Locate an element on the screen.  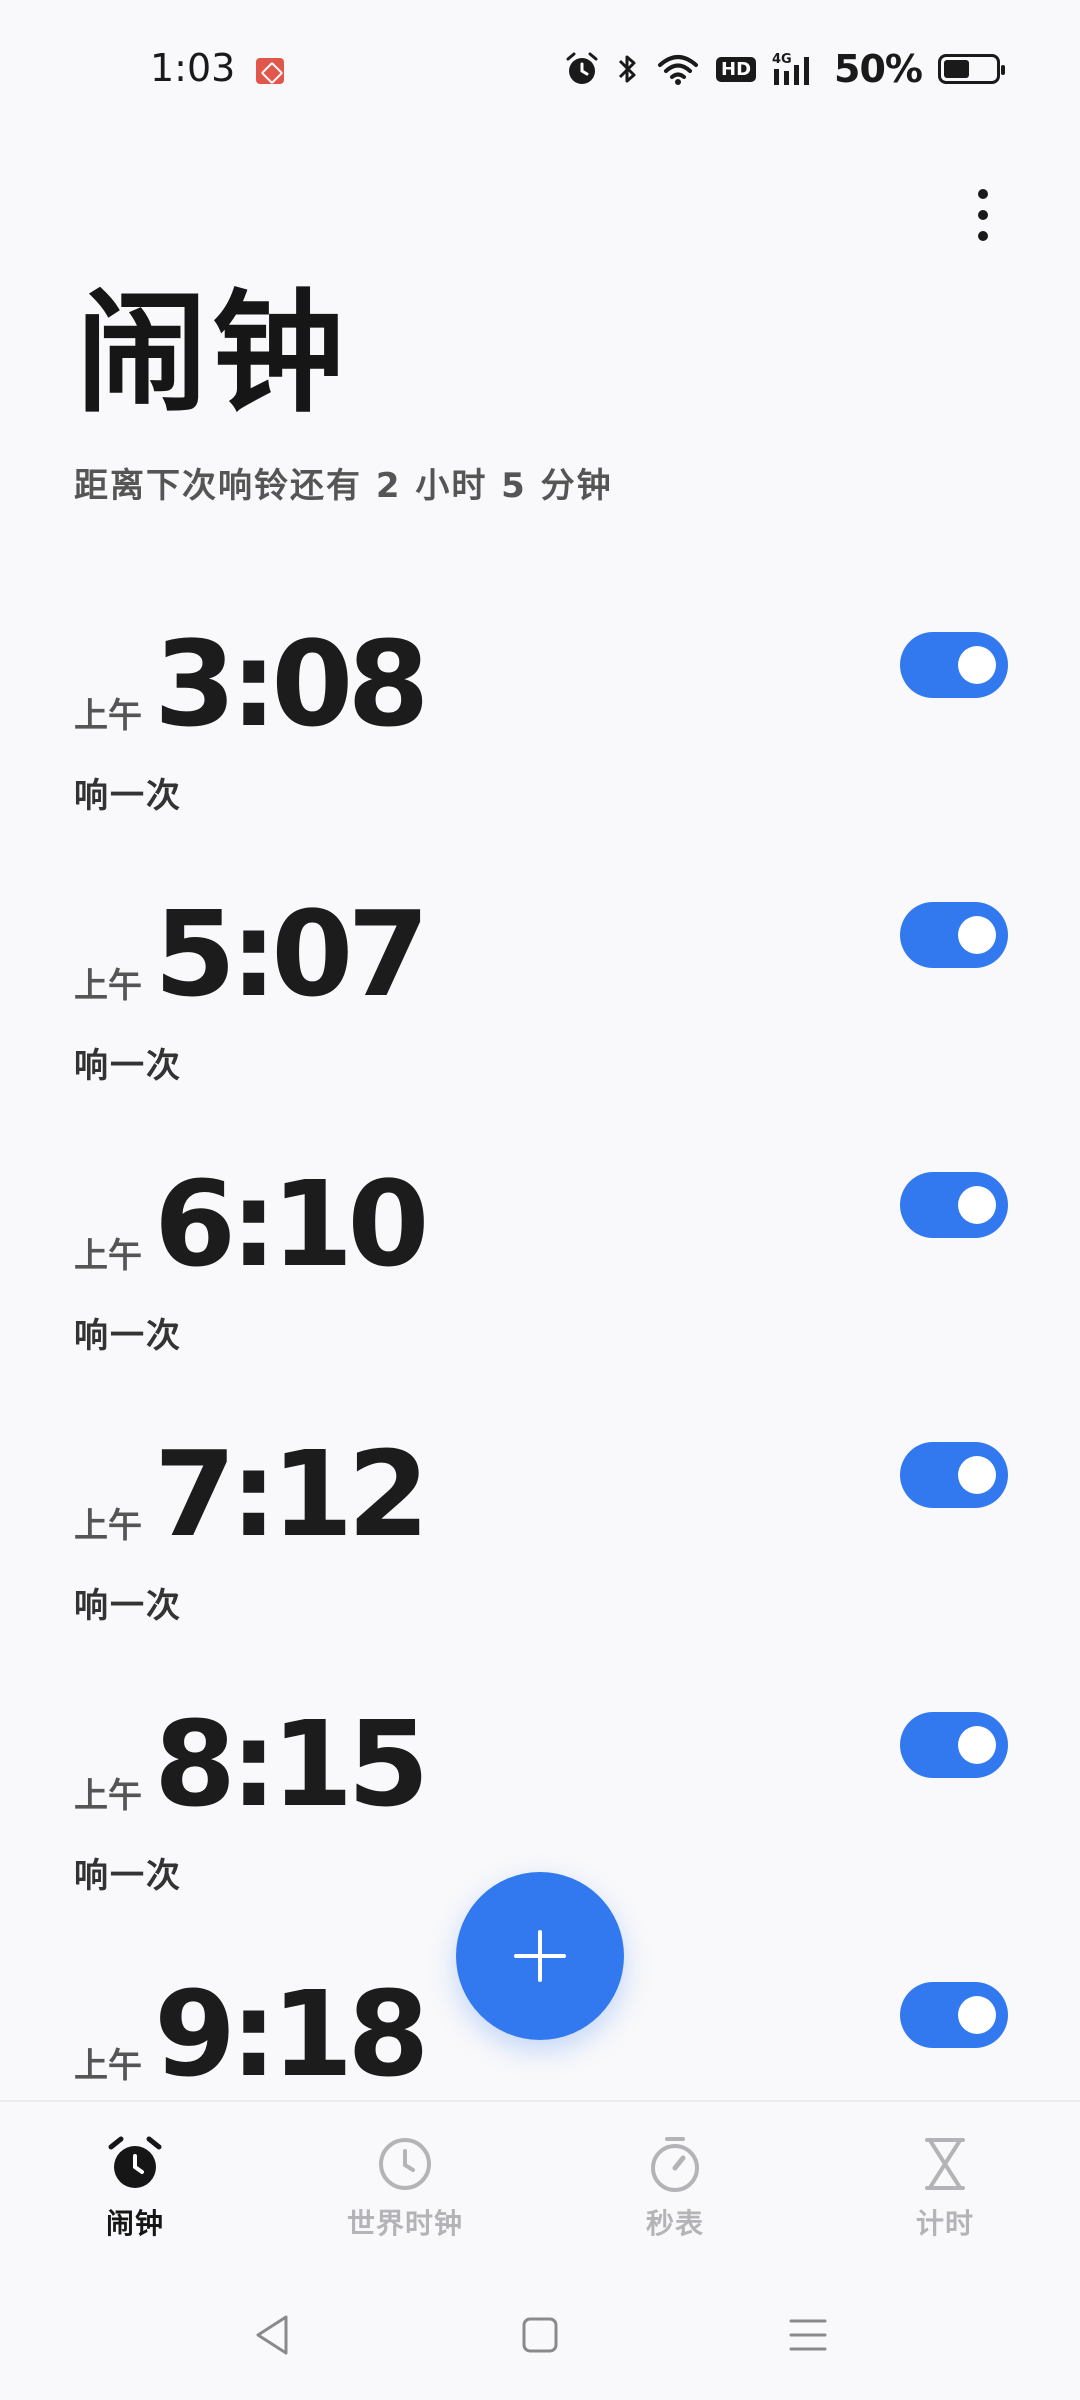
status-time: 1:03 is located at coordinates (193, 68).